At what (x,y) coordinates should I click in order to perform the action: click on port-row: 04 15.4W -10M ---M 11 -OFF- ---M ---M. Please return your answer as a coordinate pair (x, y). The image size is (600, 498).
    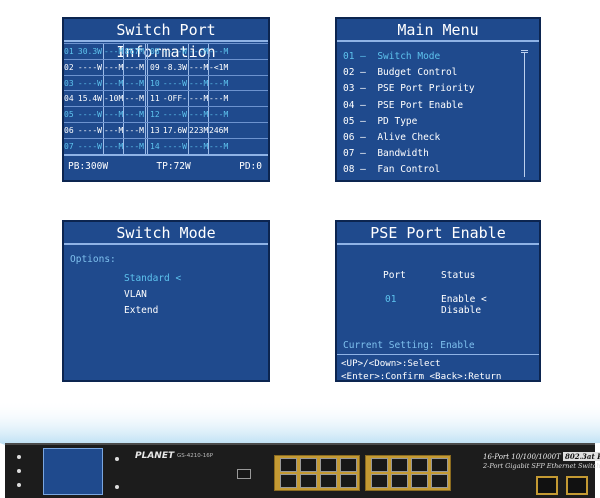
    Looking at the image, I should click on (166, 98).